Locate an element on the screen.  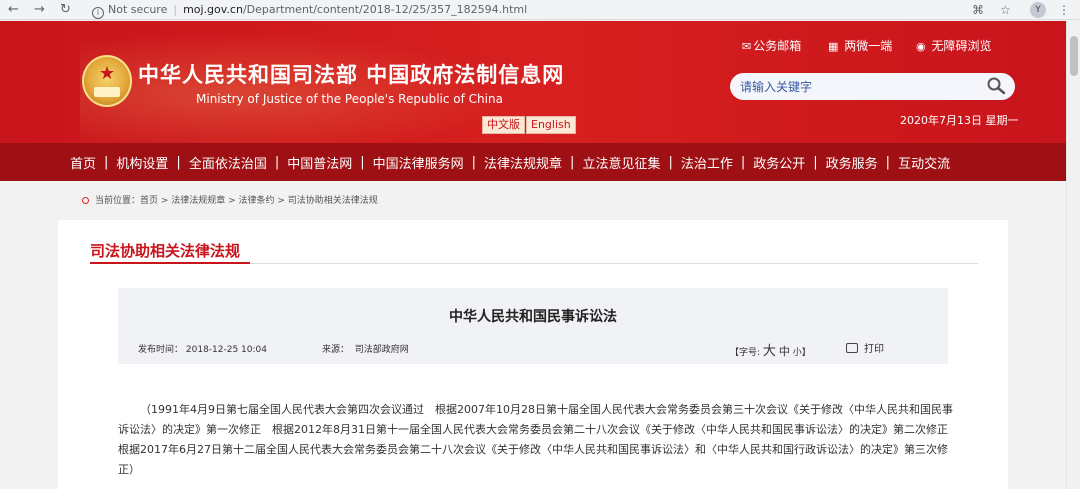
nav-item-organization: 机构设置 is located at coordinates (142, 162).